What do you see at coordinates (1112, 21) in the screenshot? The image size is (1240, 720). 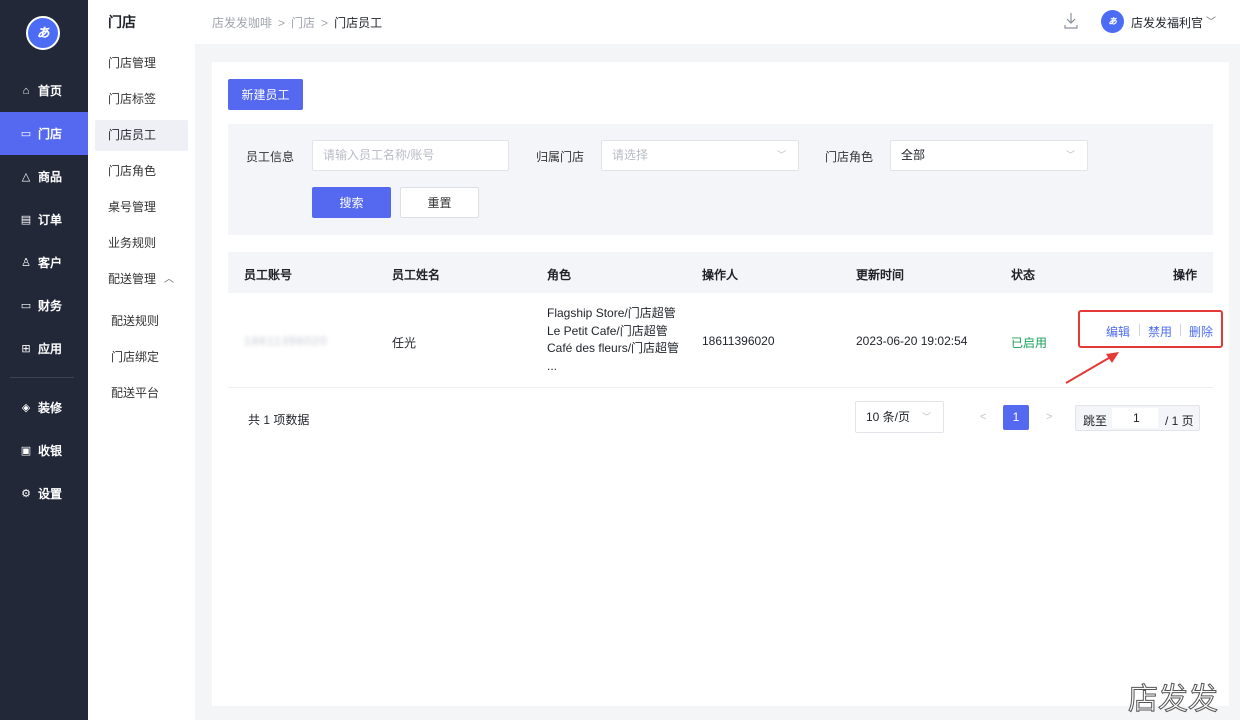 I see `user-avatar: ぁ` at bounding box center [1112, 21].